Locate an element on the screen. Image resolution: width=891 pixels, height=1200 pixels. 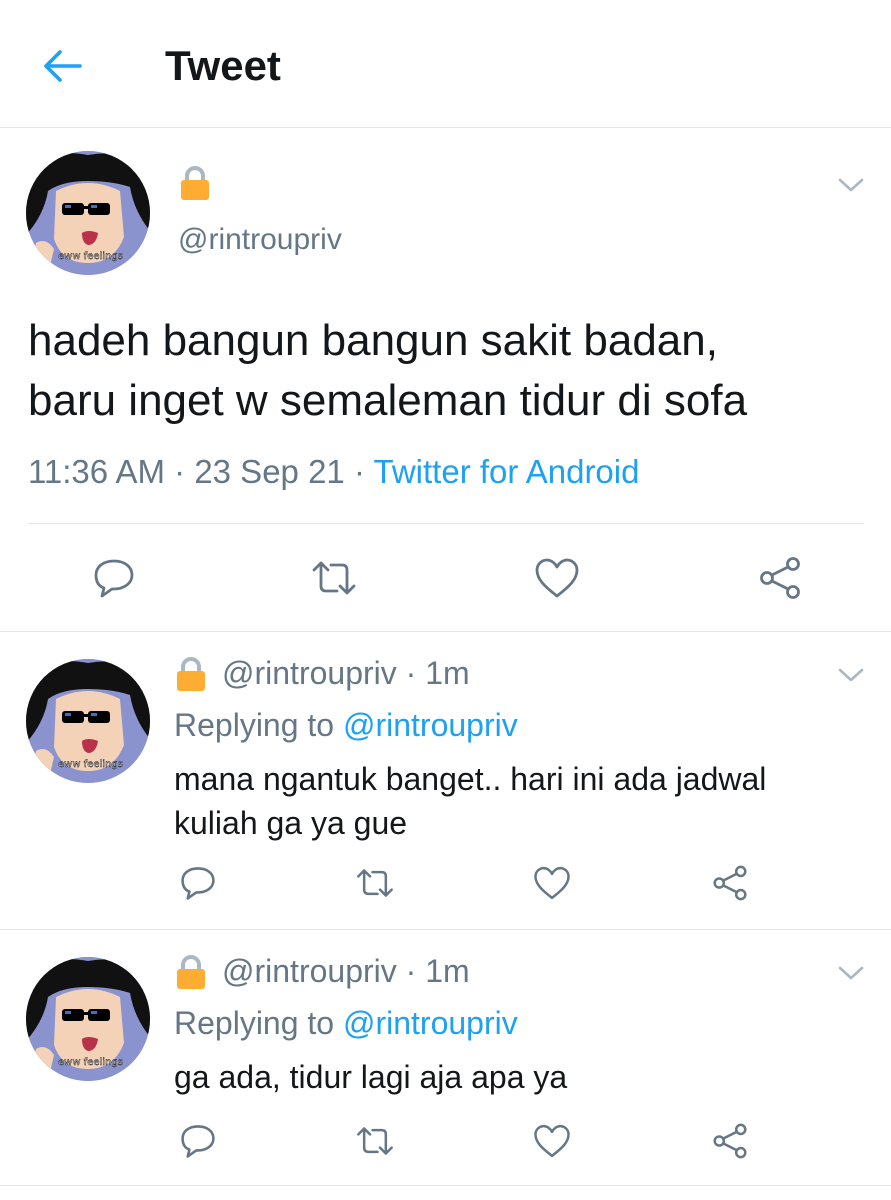
tweet-source-link: Twitter for Android is located at coordinates (507, 471).